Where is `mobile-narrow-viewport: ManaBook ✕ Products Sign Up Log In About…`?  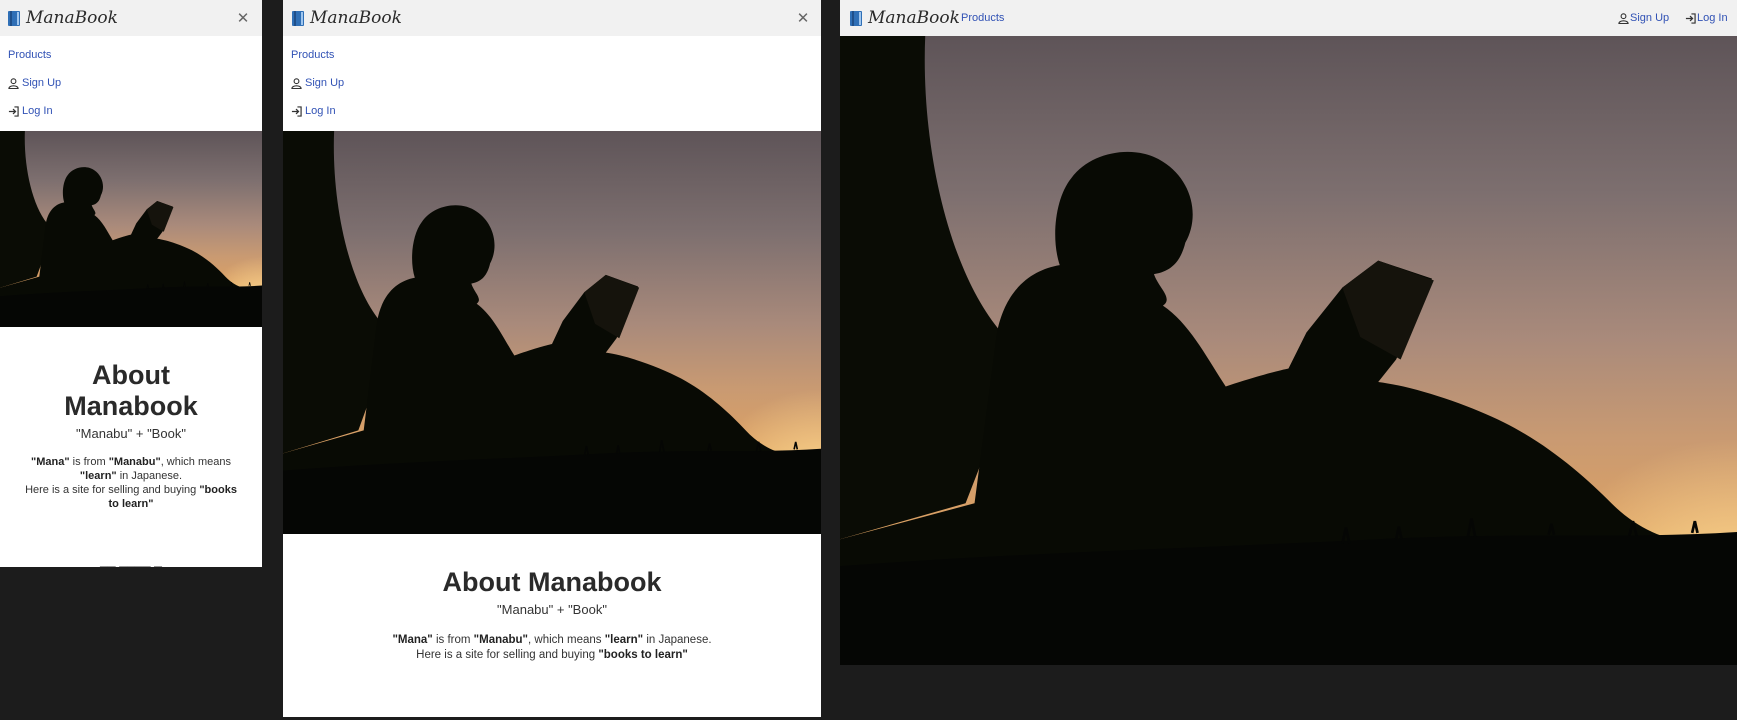
mobile-narrow-viewport: ManaBook ✕ Products Sign Up Log In About… is located at coordinates (131, 283).